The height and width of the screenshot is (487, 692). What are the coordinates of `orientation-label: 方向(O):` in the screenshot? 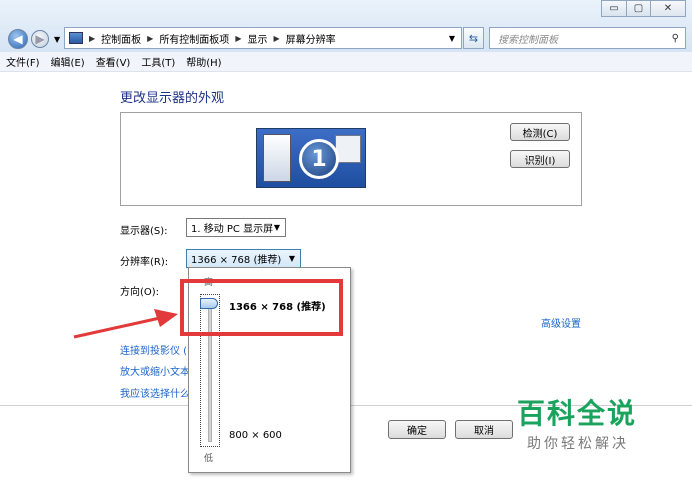 It's located at (140, 292).